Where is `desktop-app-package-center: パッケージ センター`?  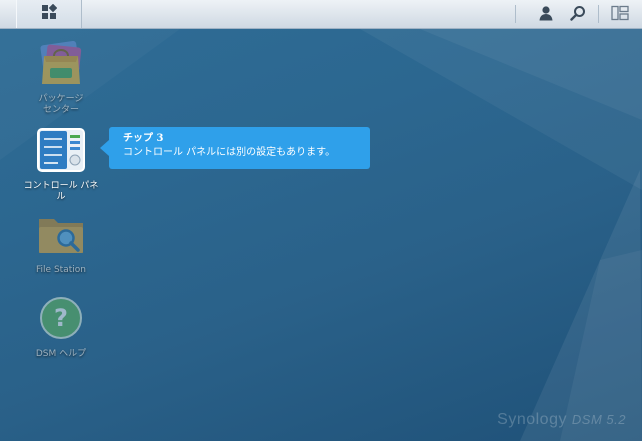 desktop-app-package-center: パッケージ センター is located at coordinates (61, 78).